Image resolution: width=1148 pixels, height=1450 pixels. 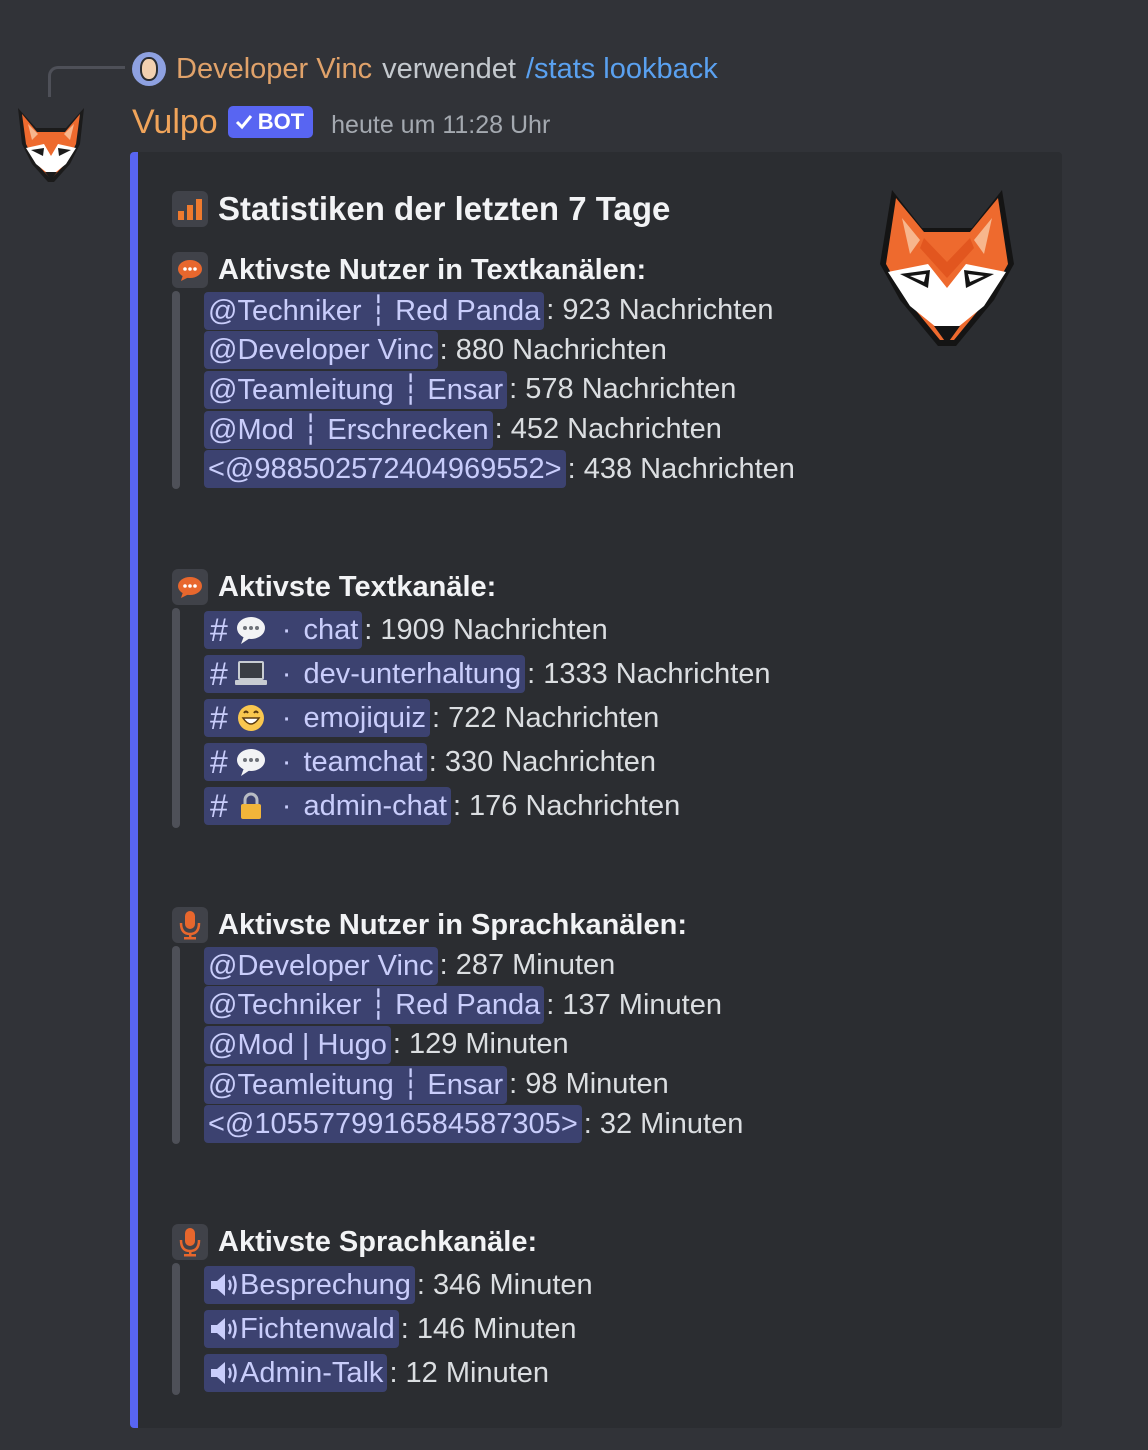 I want to click on stat-value: : 1333 Nachrichten, so click(x=649, y=673).